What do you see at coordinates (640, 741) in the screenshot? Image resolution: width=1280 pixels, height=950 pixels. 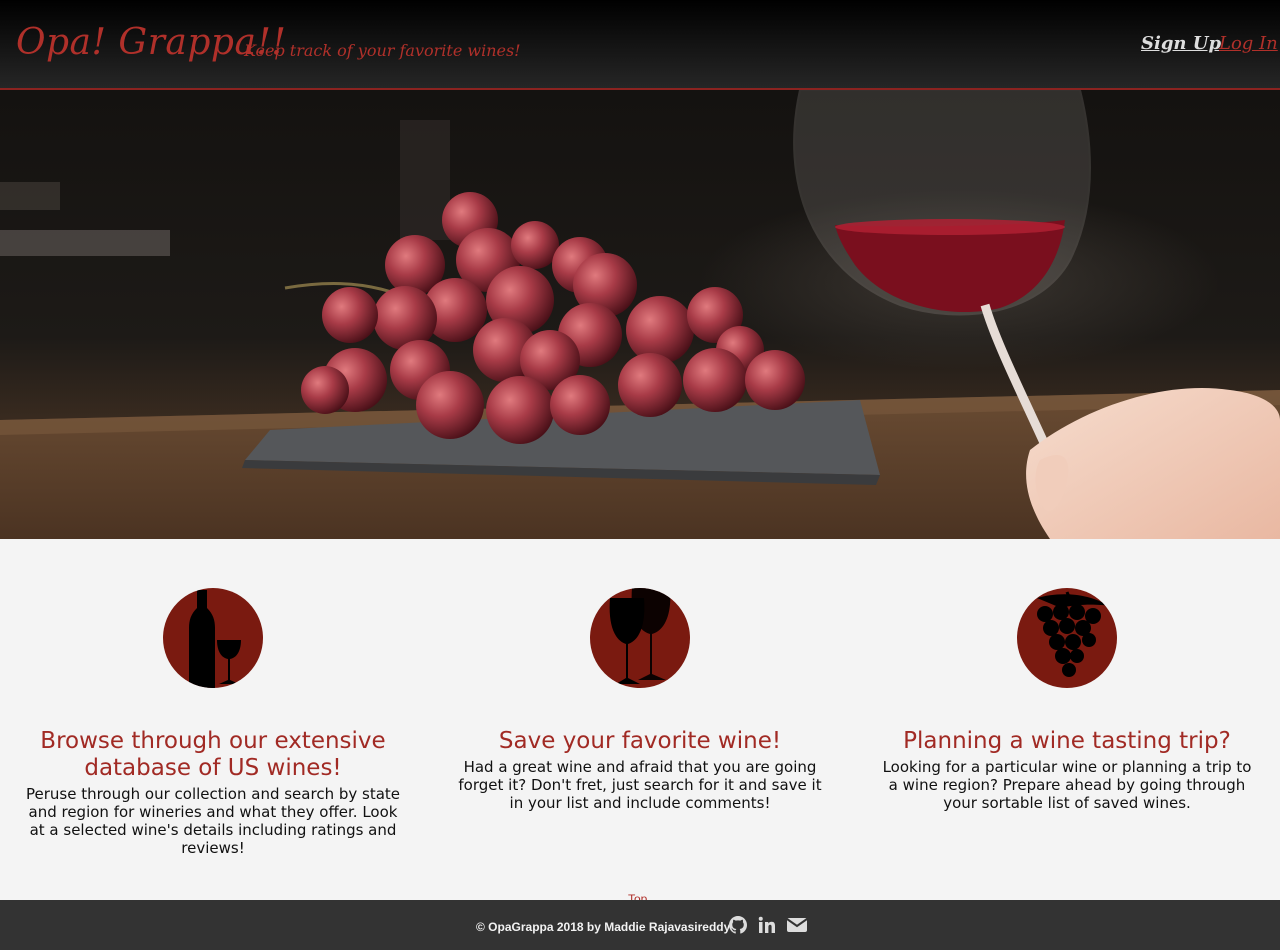 I see `feature-title: Save your favorite wine!` at bounding box center [640, 741].